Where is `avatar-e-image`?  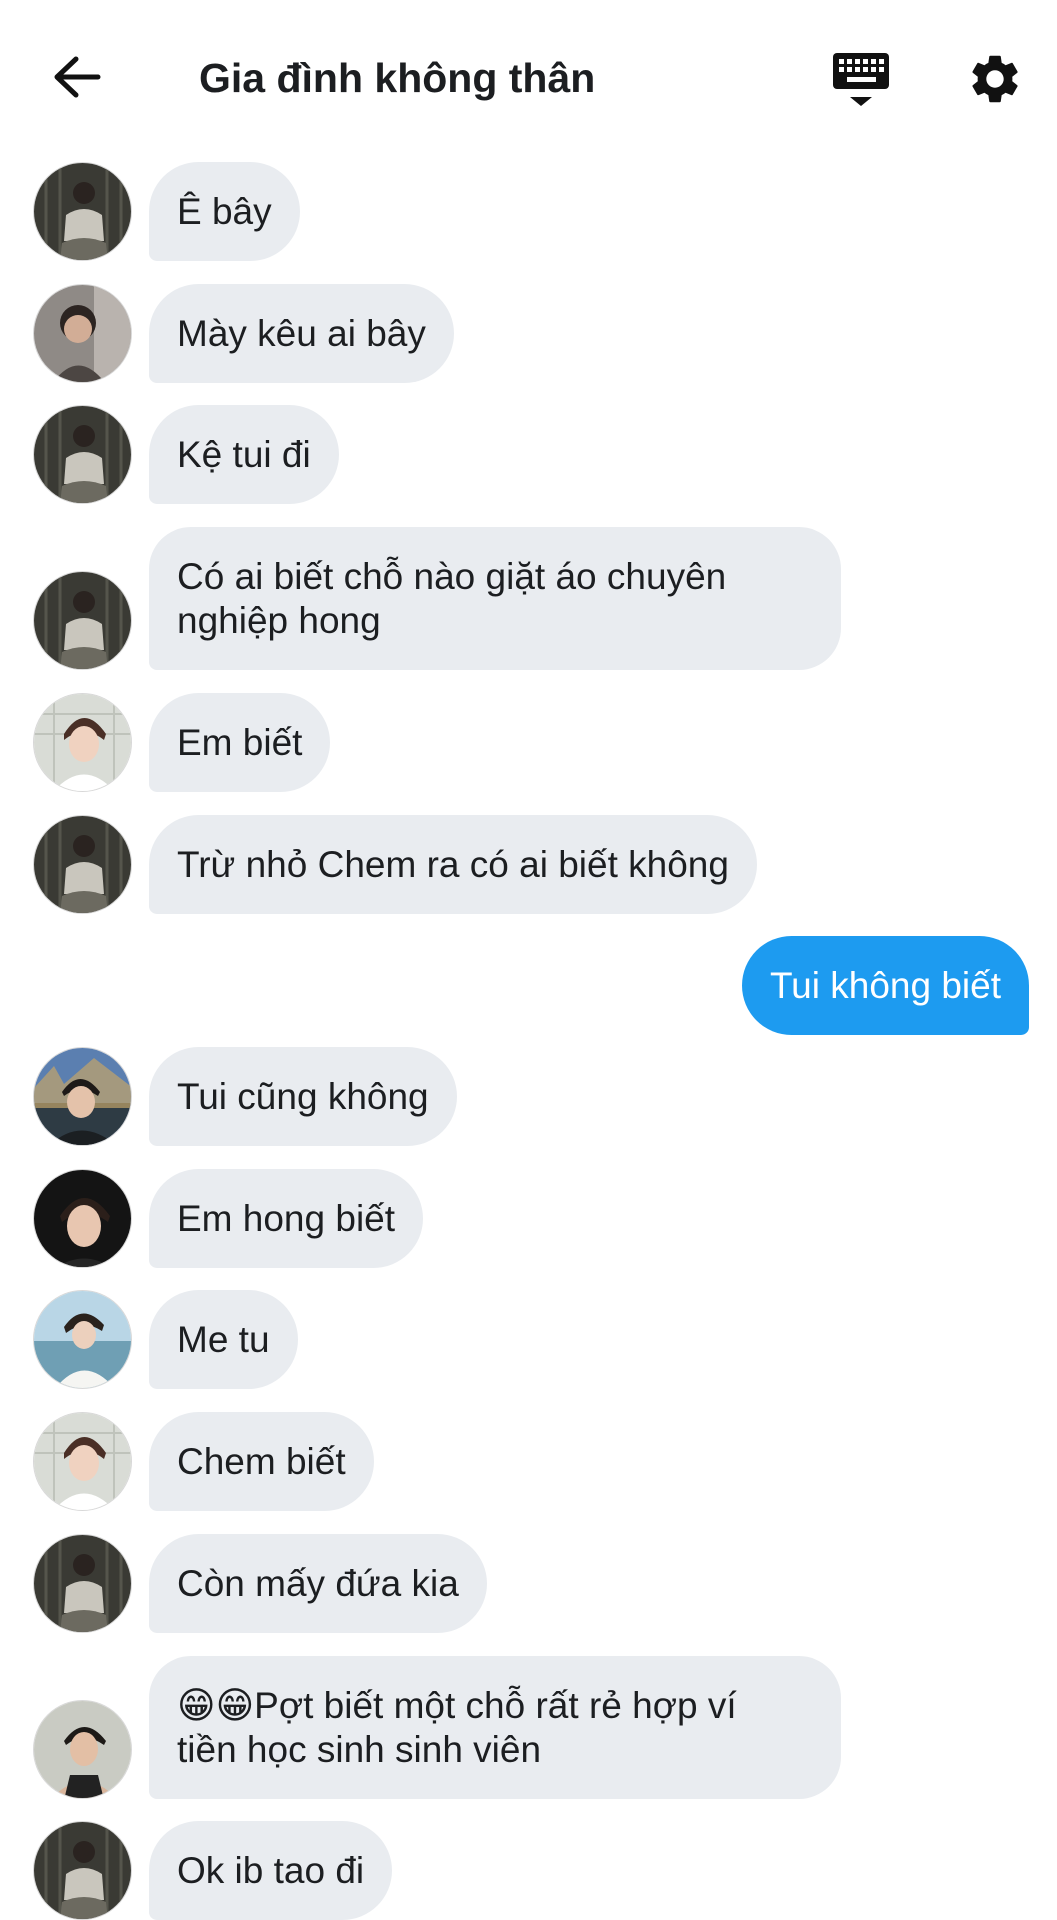 avatar-e-image is located at coordinates (82, 1218).